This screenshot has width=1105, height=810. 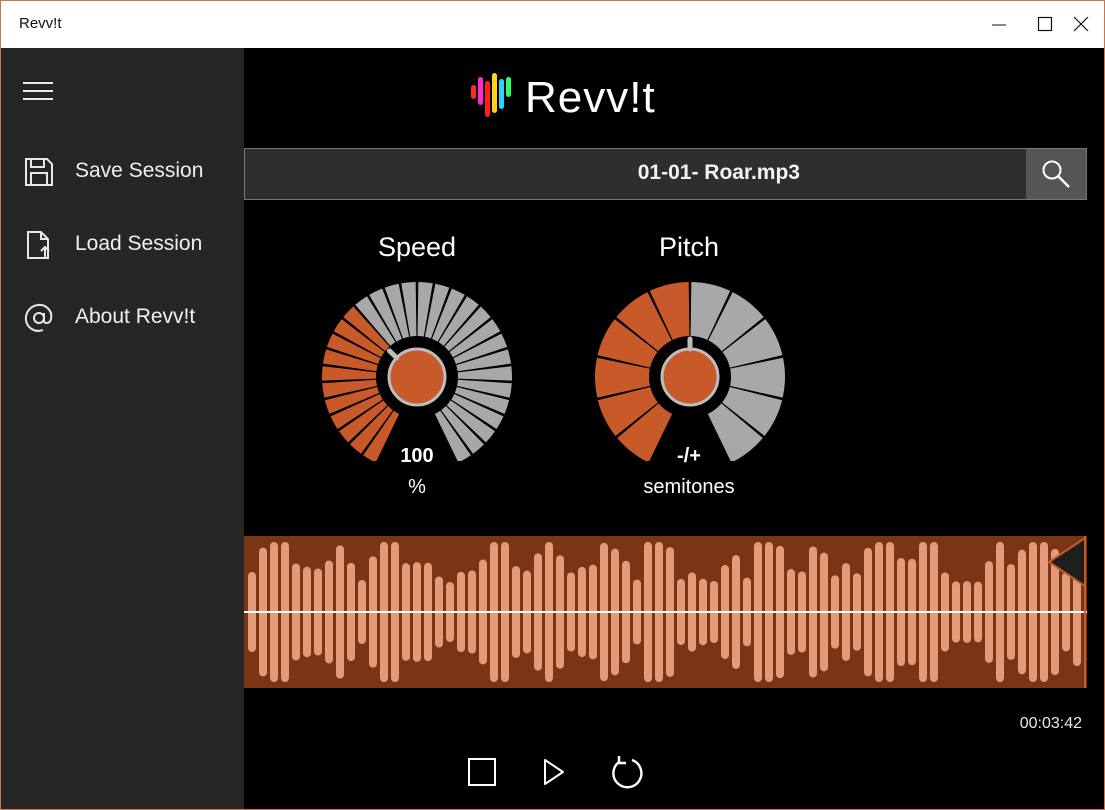 I want to click on speed-value: 100, so click(x=417, y=456).